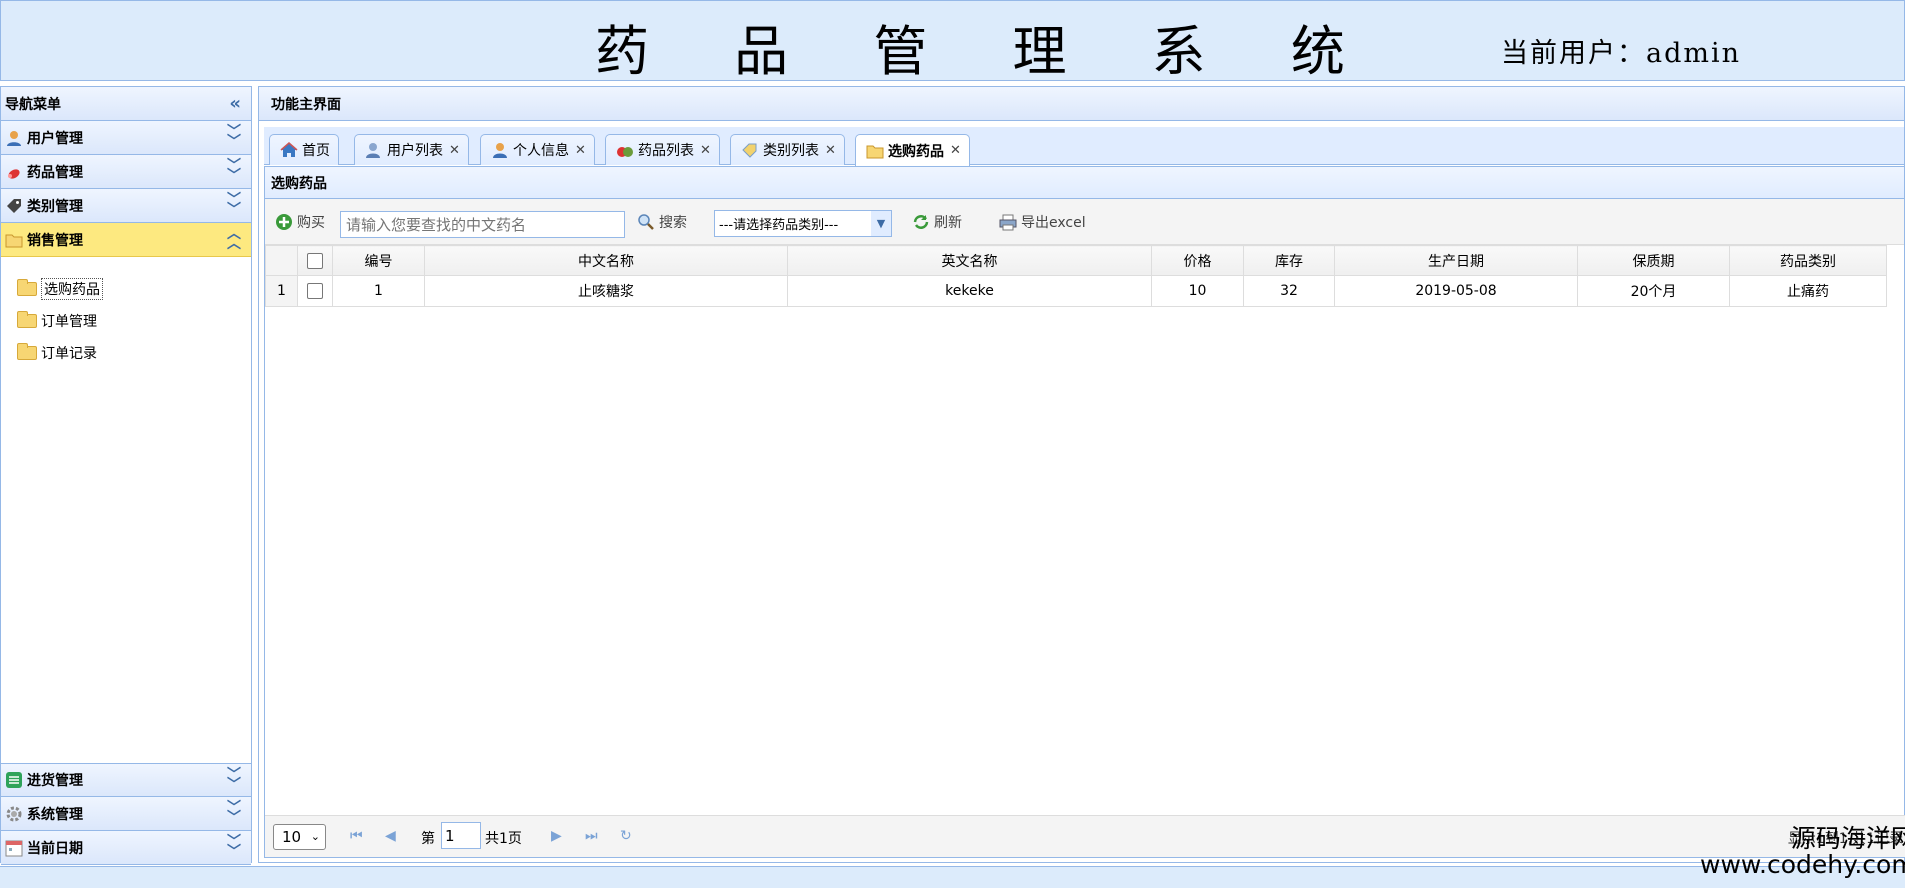 This screenshot has width=1905, height=888. I want to click on tab-user-list: 用户列表 ✕, so click(411, 149).